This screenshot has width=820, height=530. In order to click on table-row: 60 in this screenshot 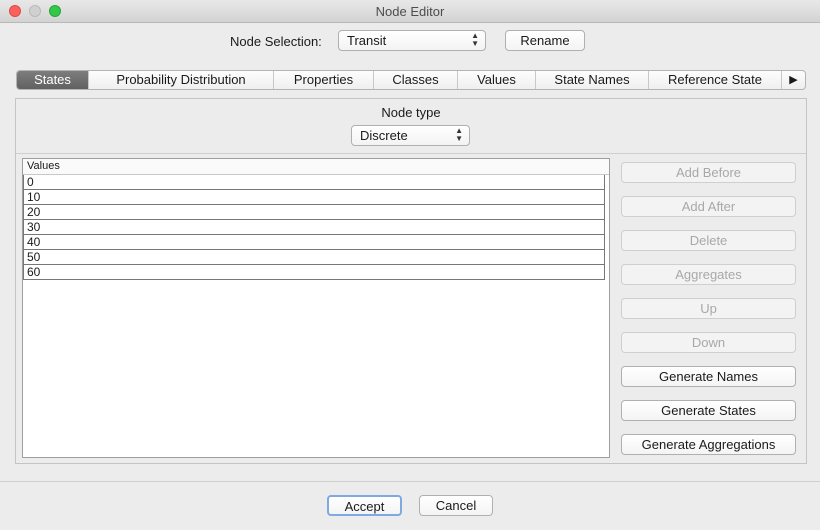, I will do `click(314, 272)`.